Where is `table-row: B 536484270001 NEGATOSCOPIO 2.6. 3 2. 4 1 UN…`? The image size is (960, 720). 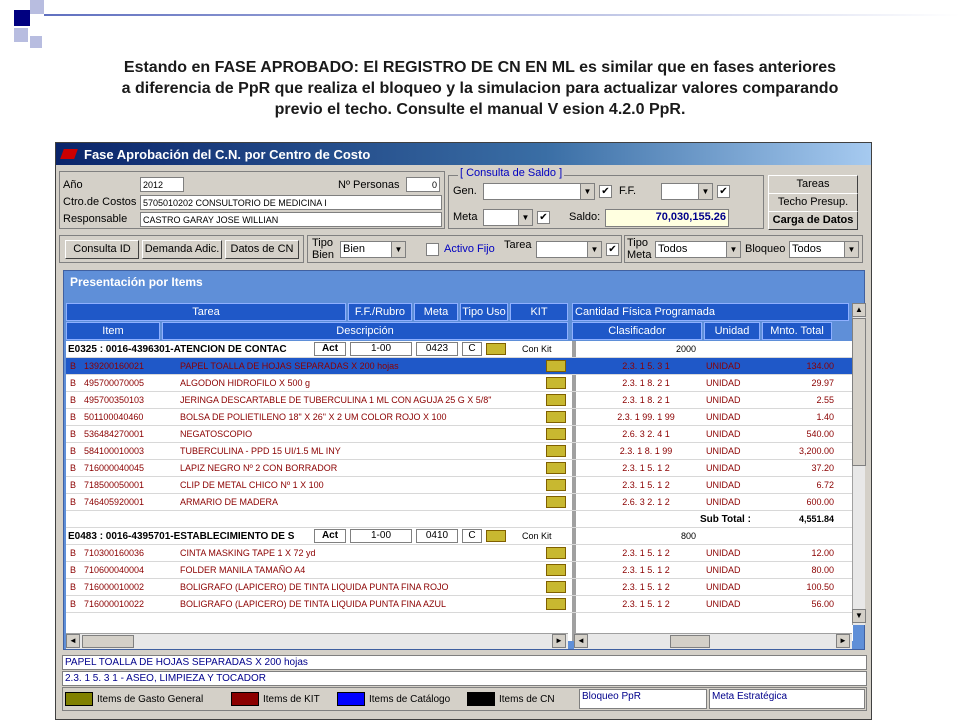
table-row: B 536484270001 NEGATOSCOPIO 2.6. 3 2. 4 1 UN… is located at coordinates (459, 434).